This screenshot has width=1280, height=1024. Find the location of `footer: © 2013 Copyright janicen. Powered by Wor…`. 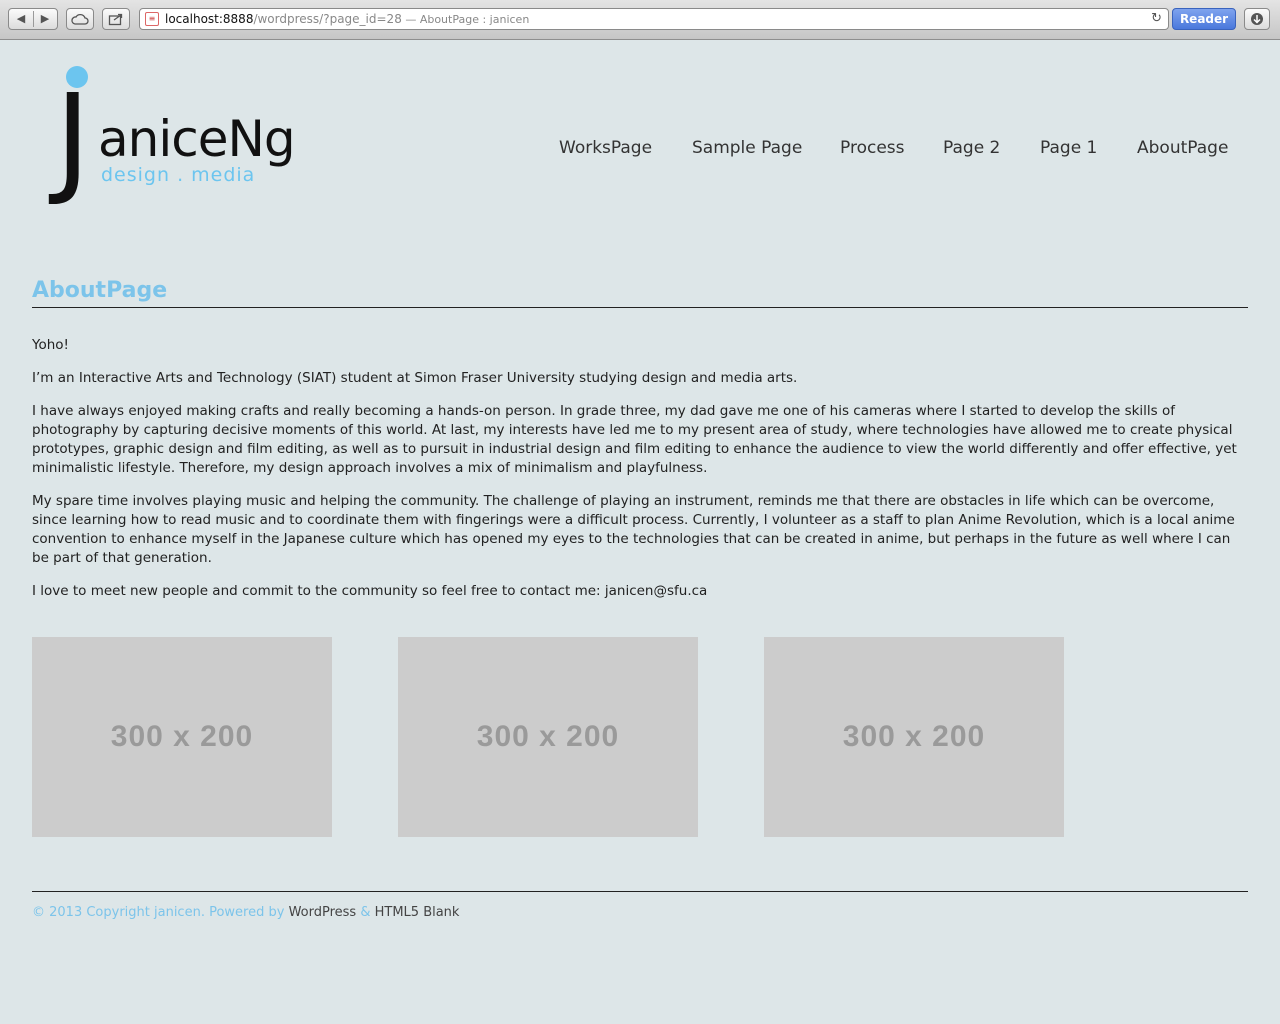

footer: © 2013 Copyright janicen. Powered by Wor… is located at coordinates (245, 912).